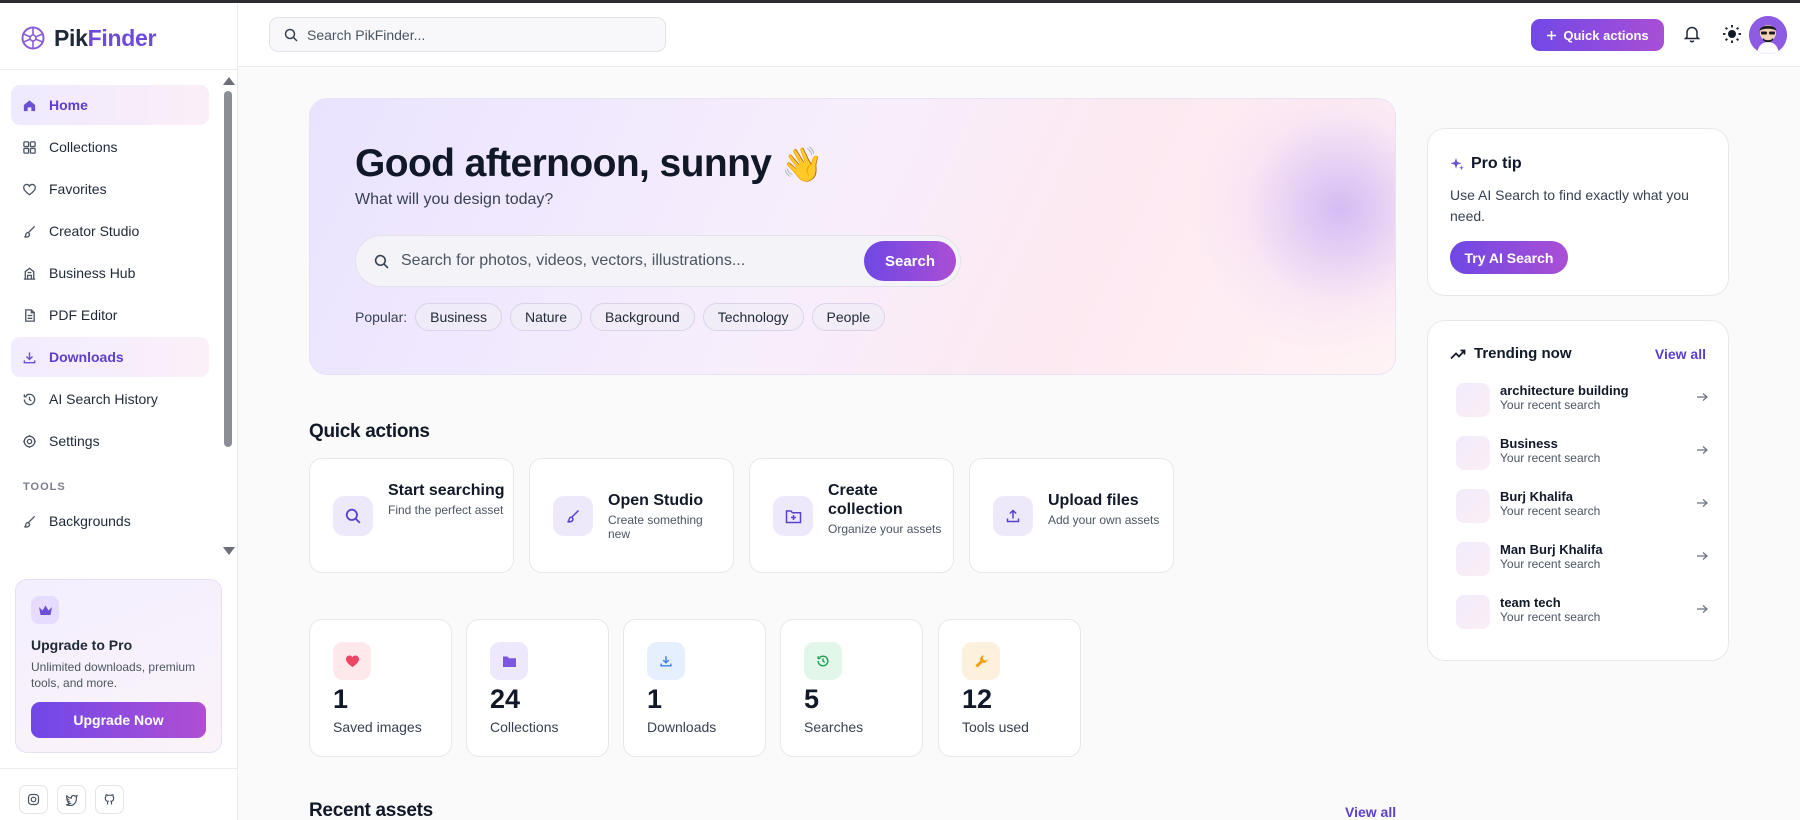 Image resolution: width=1800 pixels, height=820 pixels. Describe the element at coordinates (642, 317) in the screenshot. I see `popular-tag-background: Background` at that location.